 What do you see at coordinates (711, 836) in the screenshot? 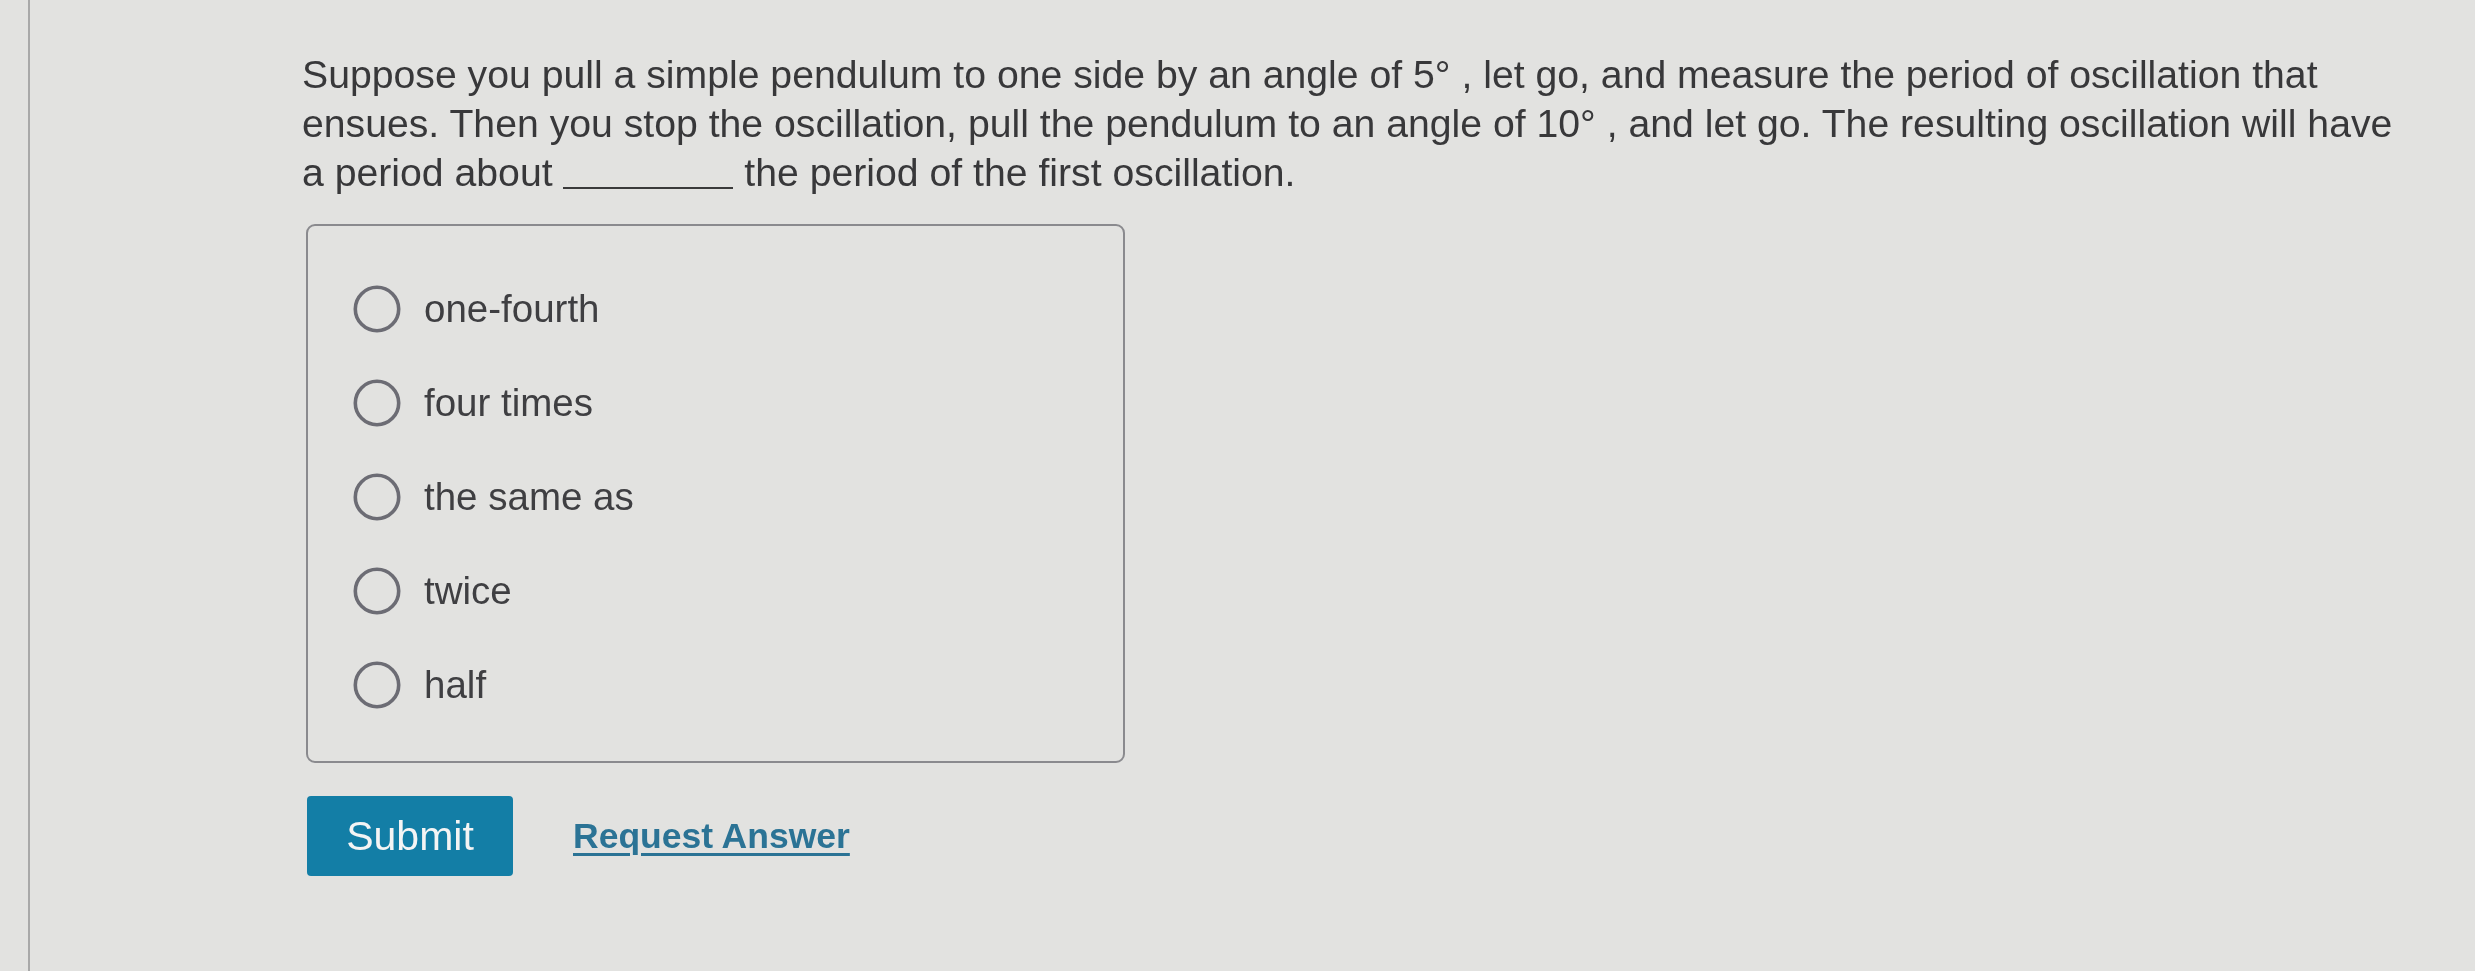
I see `request-answer-link: Request Answer` at bounding box center [711, 836].